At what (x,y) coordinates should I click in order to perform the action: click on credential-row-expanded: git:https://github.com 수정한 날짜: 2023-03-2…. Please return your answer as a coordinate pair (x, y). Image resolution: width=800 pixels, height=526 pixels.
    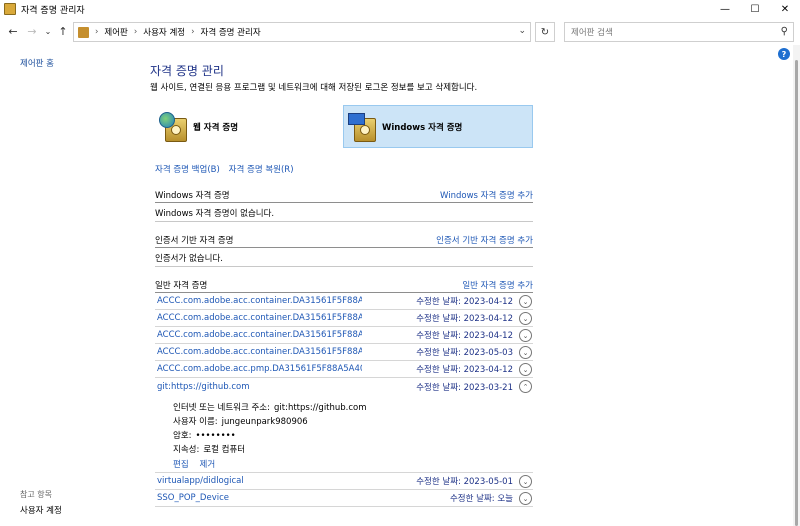
    Looking at the image, I should click on (344, 386).